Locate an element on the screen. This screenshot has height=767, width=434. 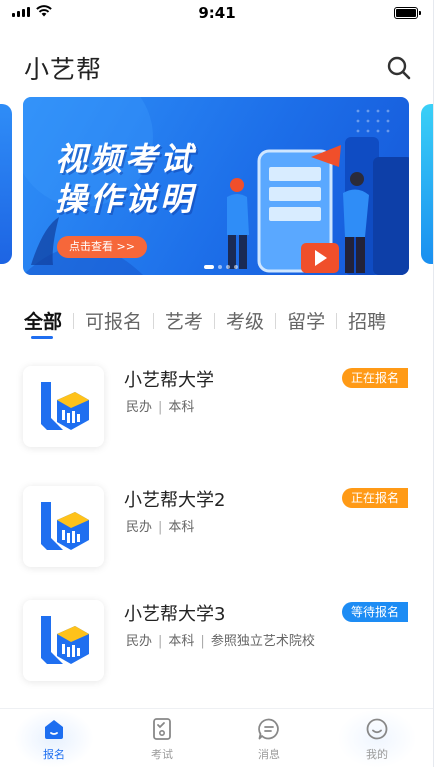
status-bar: 9:41 is located at coordinates (216, 13).